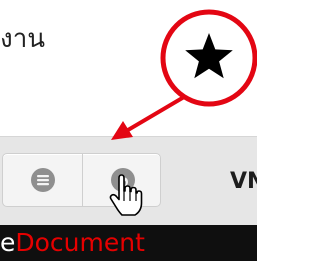 The image size is (320, 261). I want to click on toolbar-title: VN, so click(243, 181).